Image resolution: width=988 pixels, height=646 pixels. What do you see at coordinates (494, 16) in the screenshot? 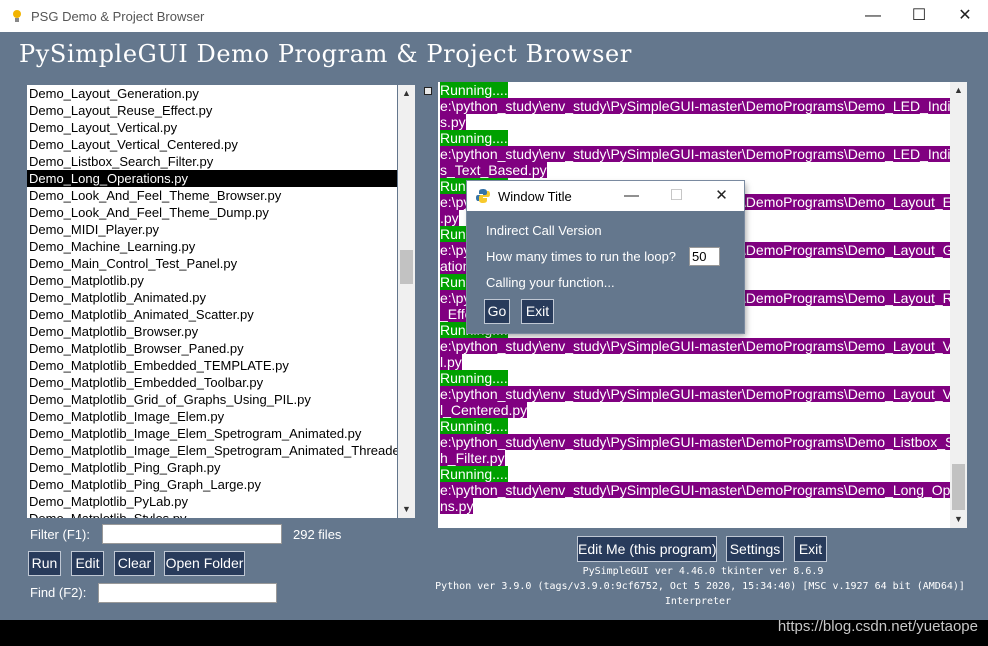
I see `title-bar: PSG Demo & Project Browser — ☐ ✕` at bounding box center [494, 16].